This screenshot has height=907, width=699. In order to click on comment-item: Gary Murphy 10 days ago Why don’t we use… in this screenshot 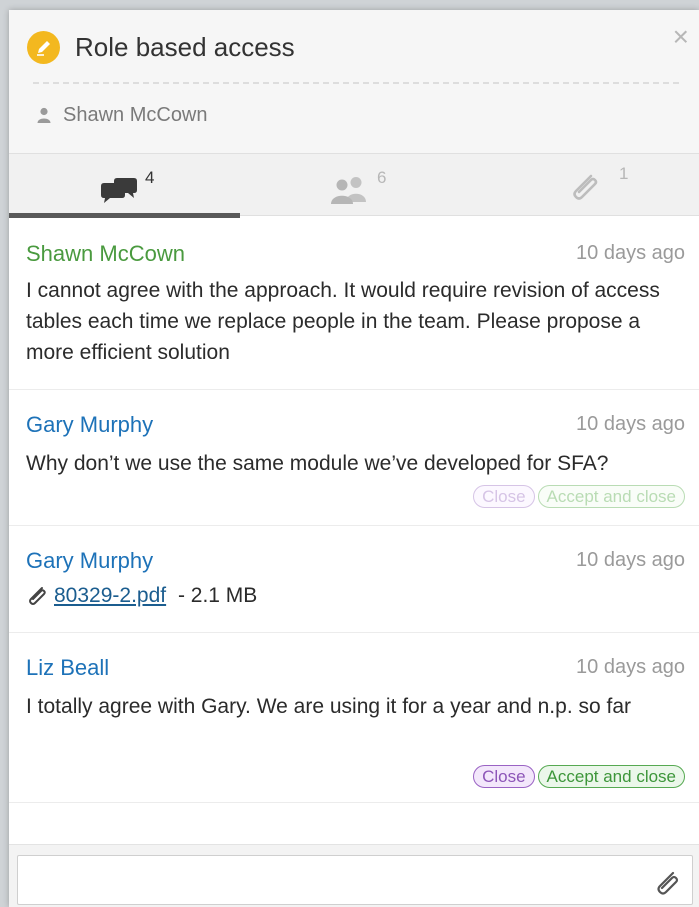, I will do `click(354, 458)`.